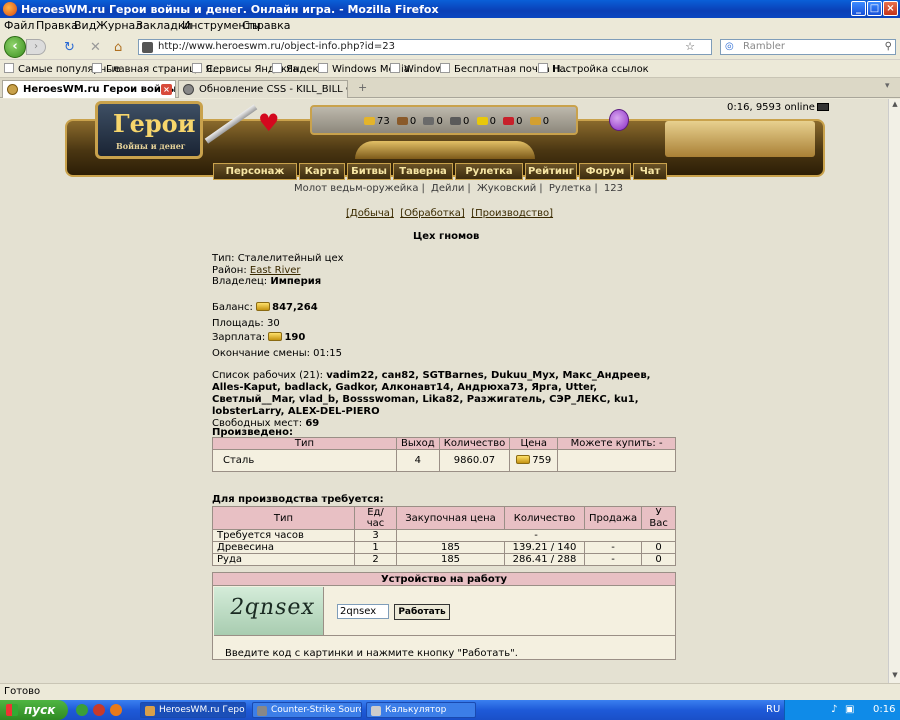  What do you see at coordinates (356, 188) in the screenshot?
I see `sublink: Молот ведьм-оружейка` at bounding box center [356, 188].